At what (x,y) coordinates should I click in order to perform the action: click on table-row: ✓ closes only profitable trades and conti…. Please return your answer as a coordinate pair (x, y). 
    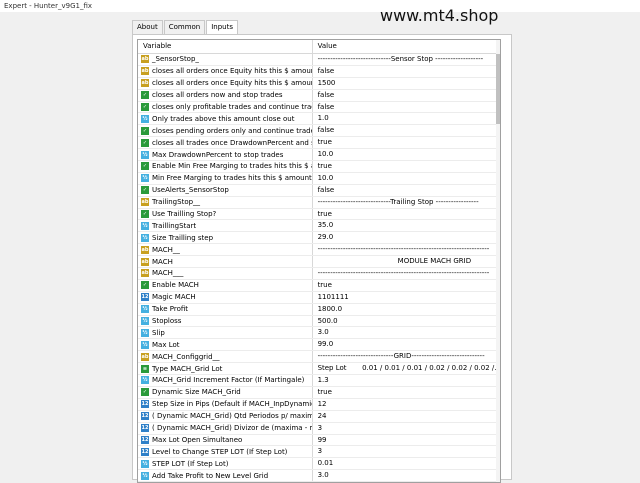
    Looking at the image, I should click on (319, 107).